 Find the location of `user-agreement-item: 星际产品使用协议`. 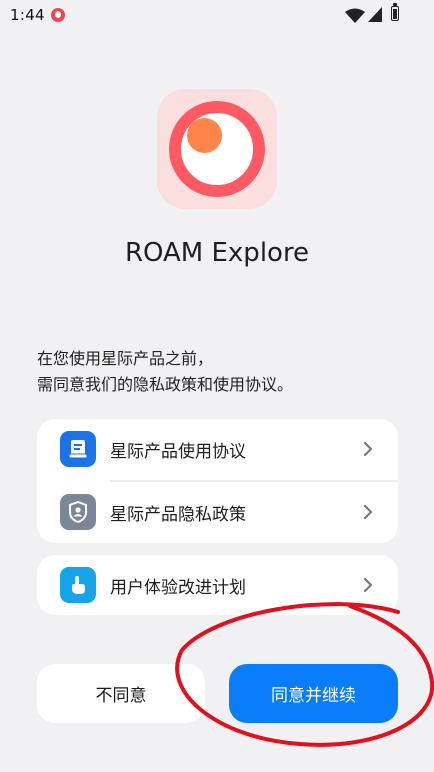

user-agreement-item: 星际产品使用协议 is located at coordinates (217, 449).